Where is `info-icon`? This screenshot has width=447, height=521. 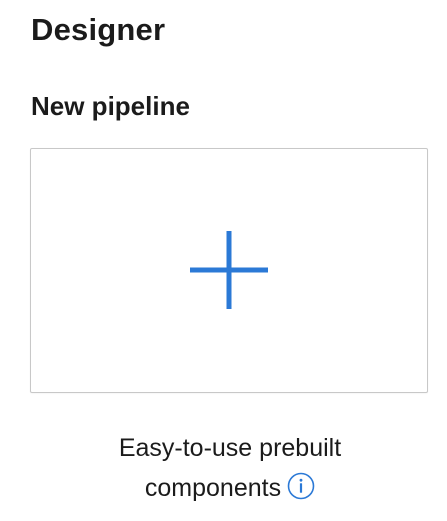 info-icon is located at coordinates (301, 486).